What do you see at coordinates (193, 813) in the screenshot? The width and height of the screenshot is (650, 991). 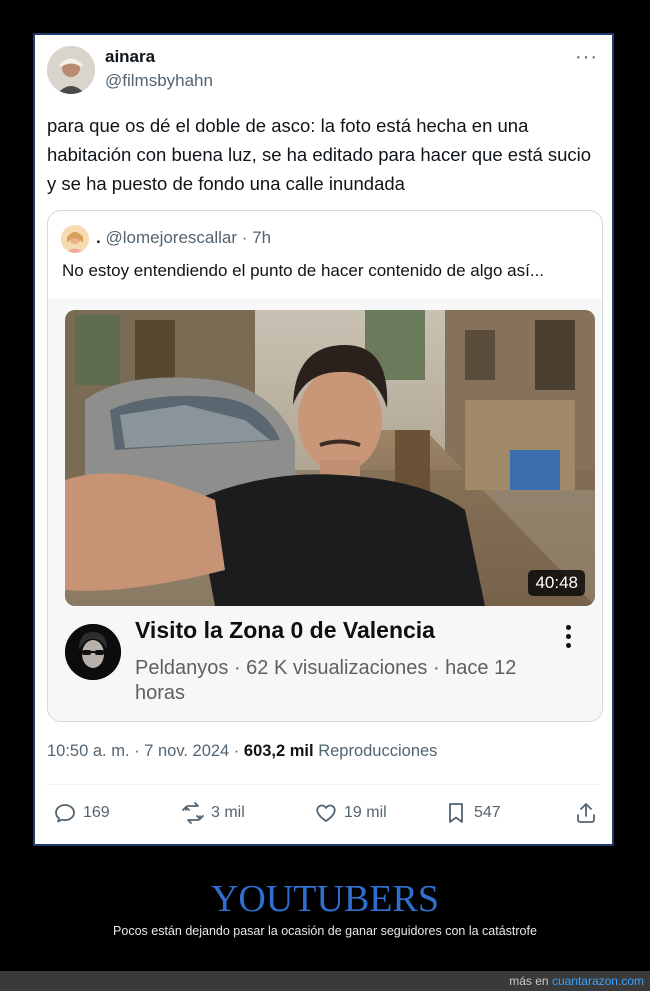 I see `retweet-icon` at bounding box center [193, 813].